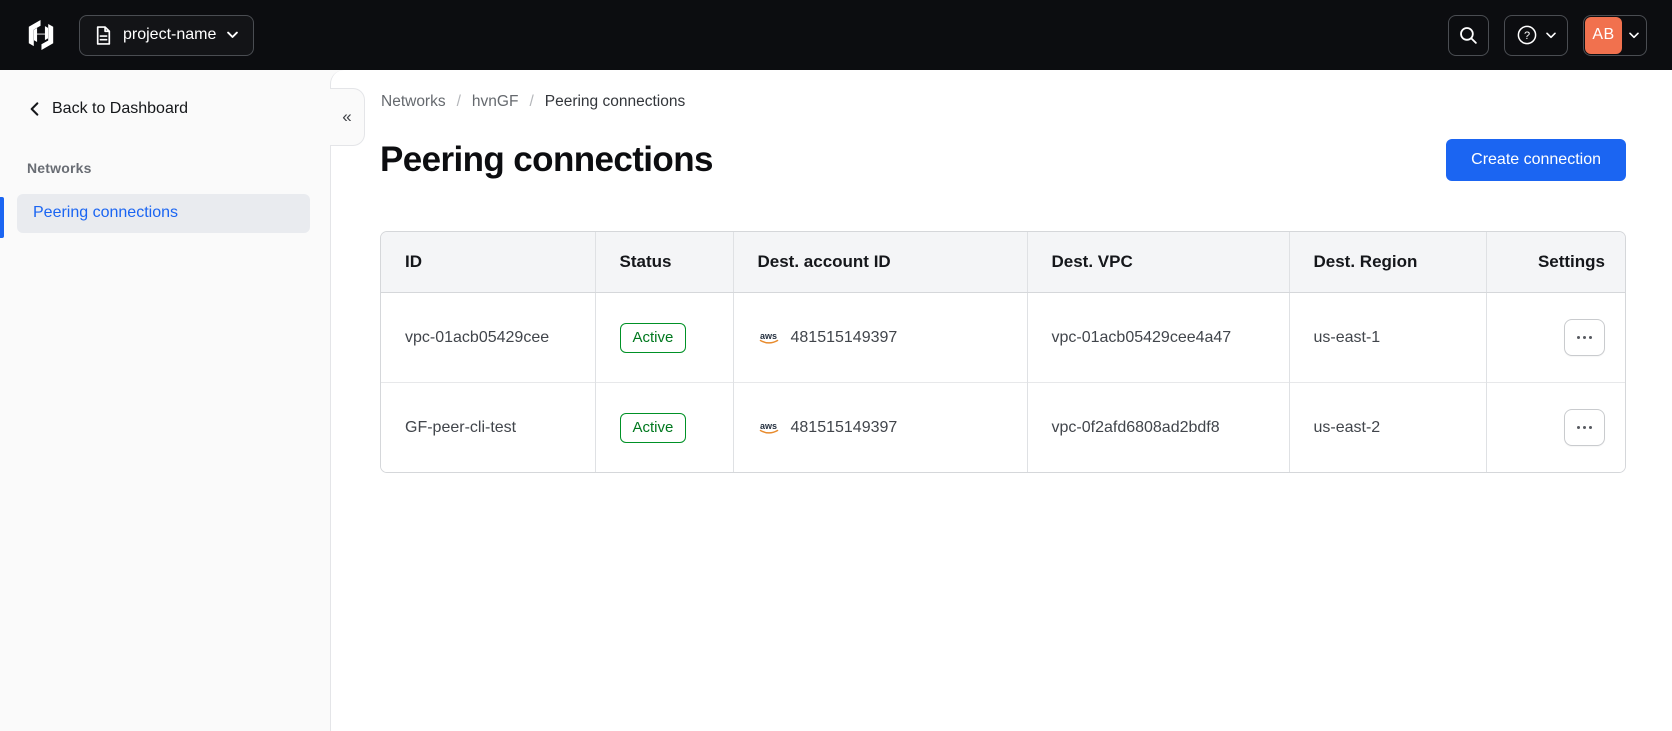 Image resolution: width=1672 pixels, height=731 pixels. I want to click on table-row: GF-peer-cli-test Active aws 481515149397, so click(1003, 427).